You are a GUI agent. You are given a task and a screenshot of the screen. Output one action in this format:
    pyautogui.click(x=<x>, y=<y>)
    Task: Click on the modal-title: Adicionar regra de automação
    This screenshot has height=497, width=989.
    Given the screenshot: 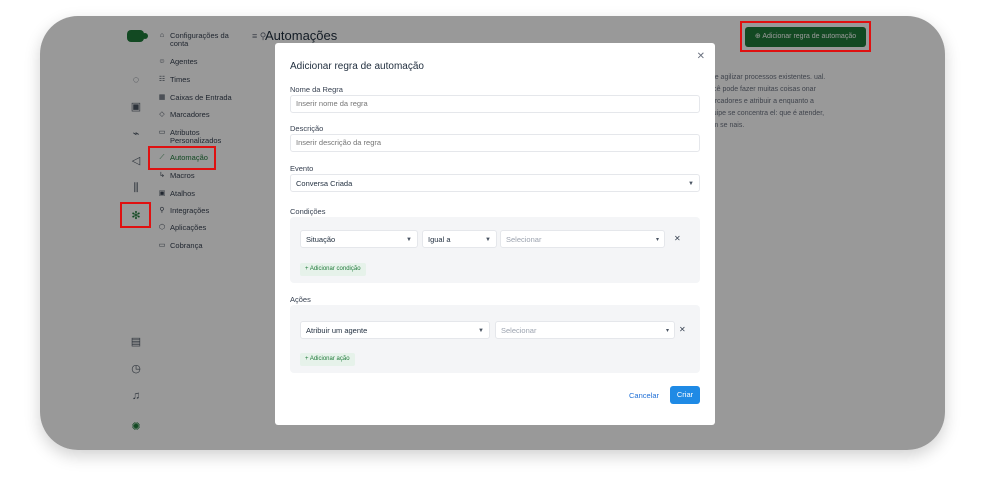 What is the action you would take?
    pyautogui.click(x=357, y=66)
    